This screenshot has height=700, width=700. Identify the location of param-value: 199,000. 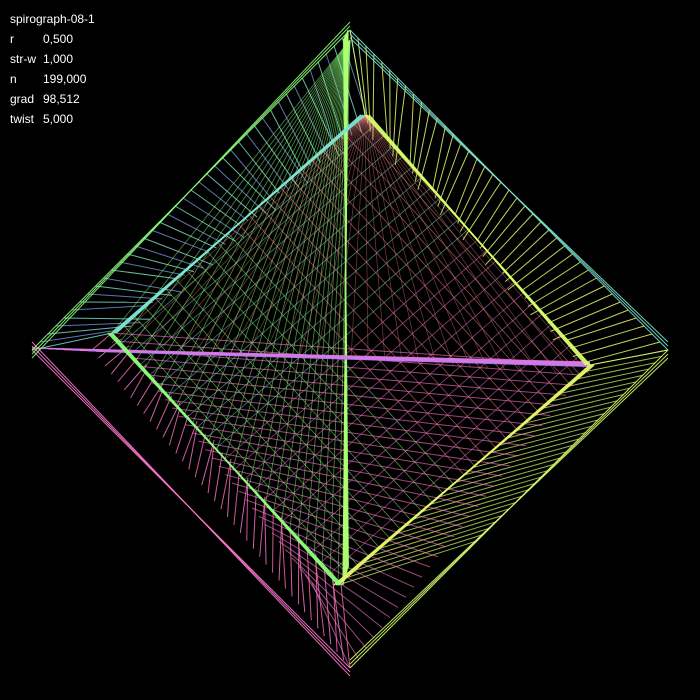
(65, 79).